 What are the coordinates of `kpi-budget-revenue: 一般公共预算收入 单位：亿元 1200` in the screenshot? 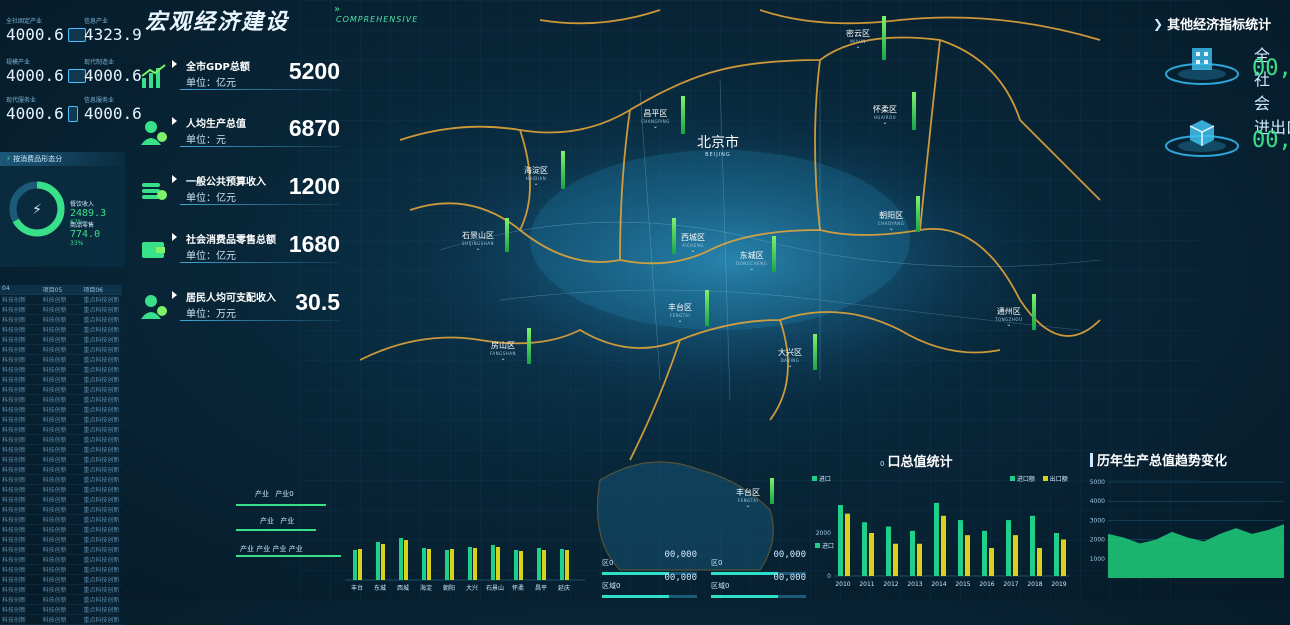 It's located at (240, 195).